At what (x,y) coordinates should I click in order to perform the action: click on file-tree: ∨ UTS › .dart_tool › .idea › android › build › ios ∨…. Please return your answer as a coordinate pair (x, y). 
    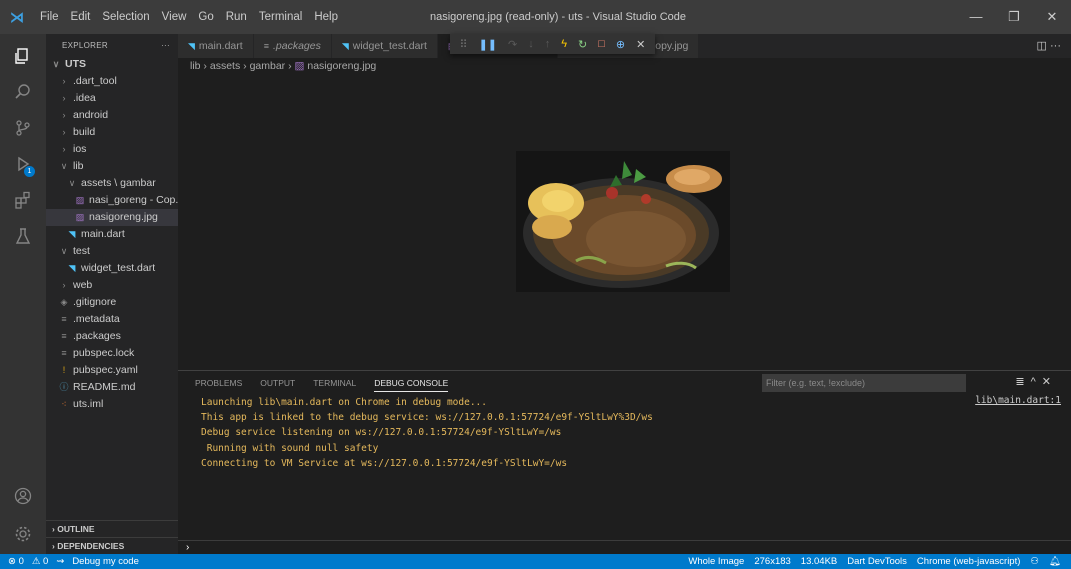
    Looking at the image, I should click on (112, 234).